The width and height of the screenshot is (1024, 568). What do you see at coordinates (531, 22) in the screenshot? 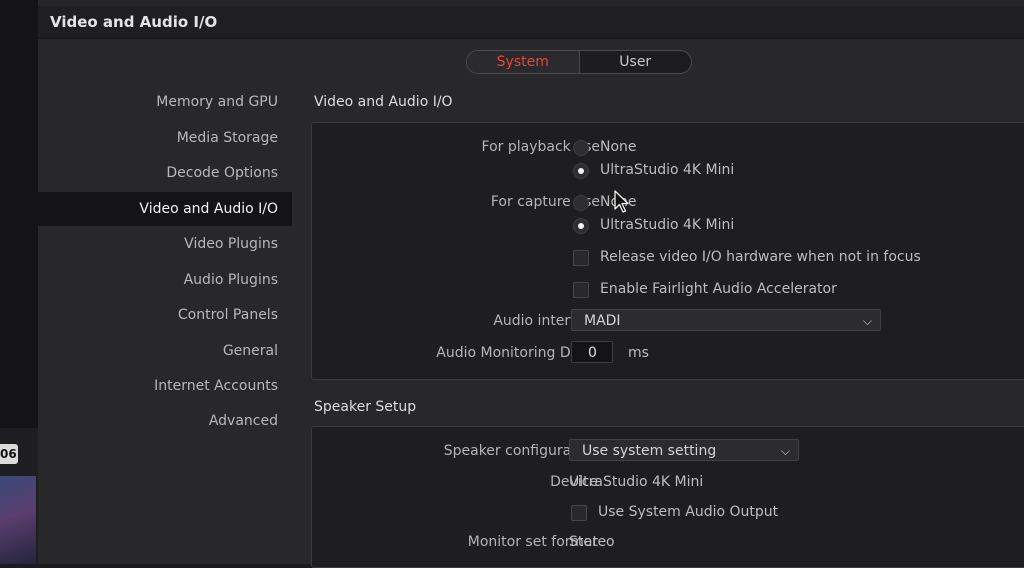
I see `dialog-header: Video and Audio I/O` at bounding box center [531, 22].